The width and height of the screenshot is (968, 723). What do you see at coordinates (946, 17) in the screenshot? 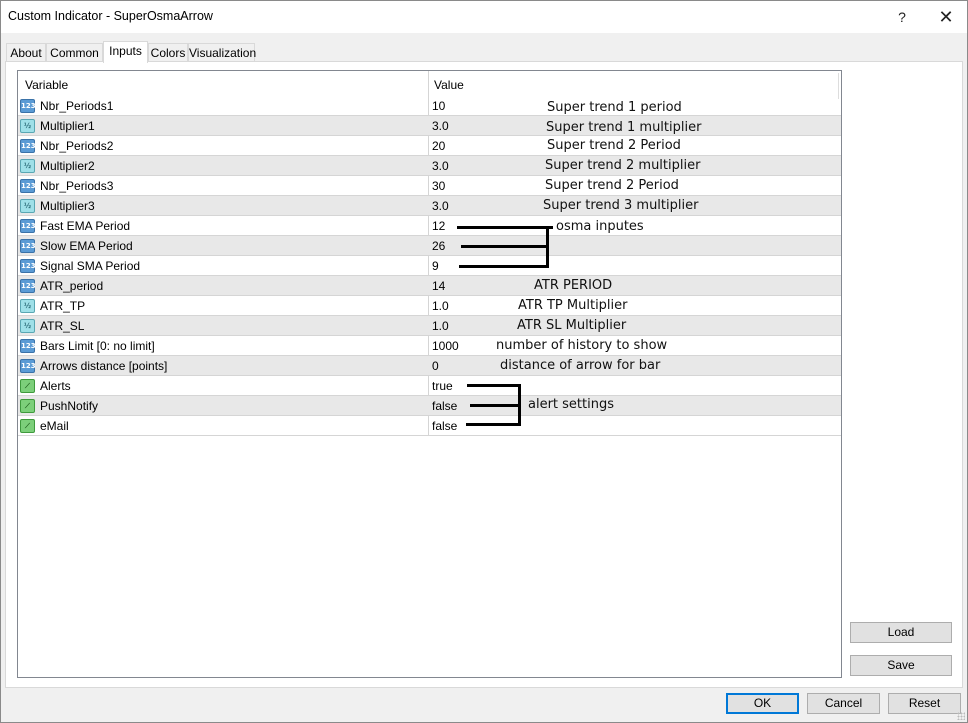
I see `close-icon: ✕` at bounding box center [946, 17].